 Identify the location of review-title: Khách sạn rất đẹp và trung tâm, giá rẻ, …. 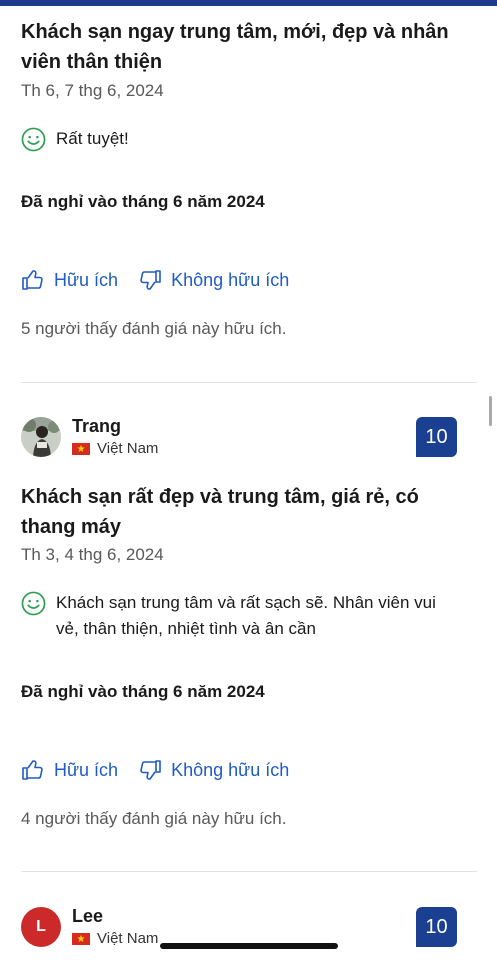
(220, 512).